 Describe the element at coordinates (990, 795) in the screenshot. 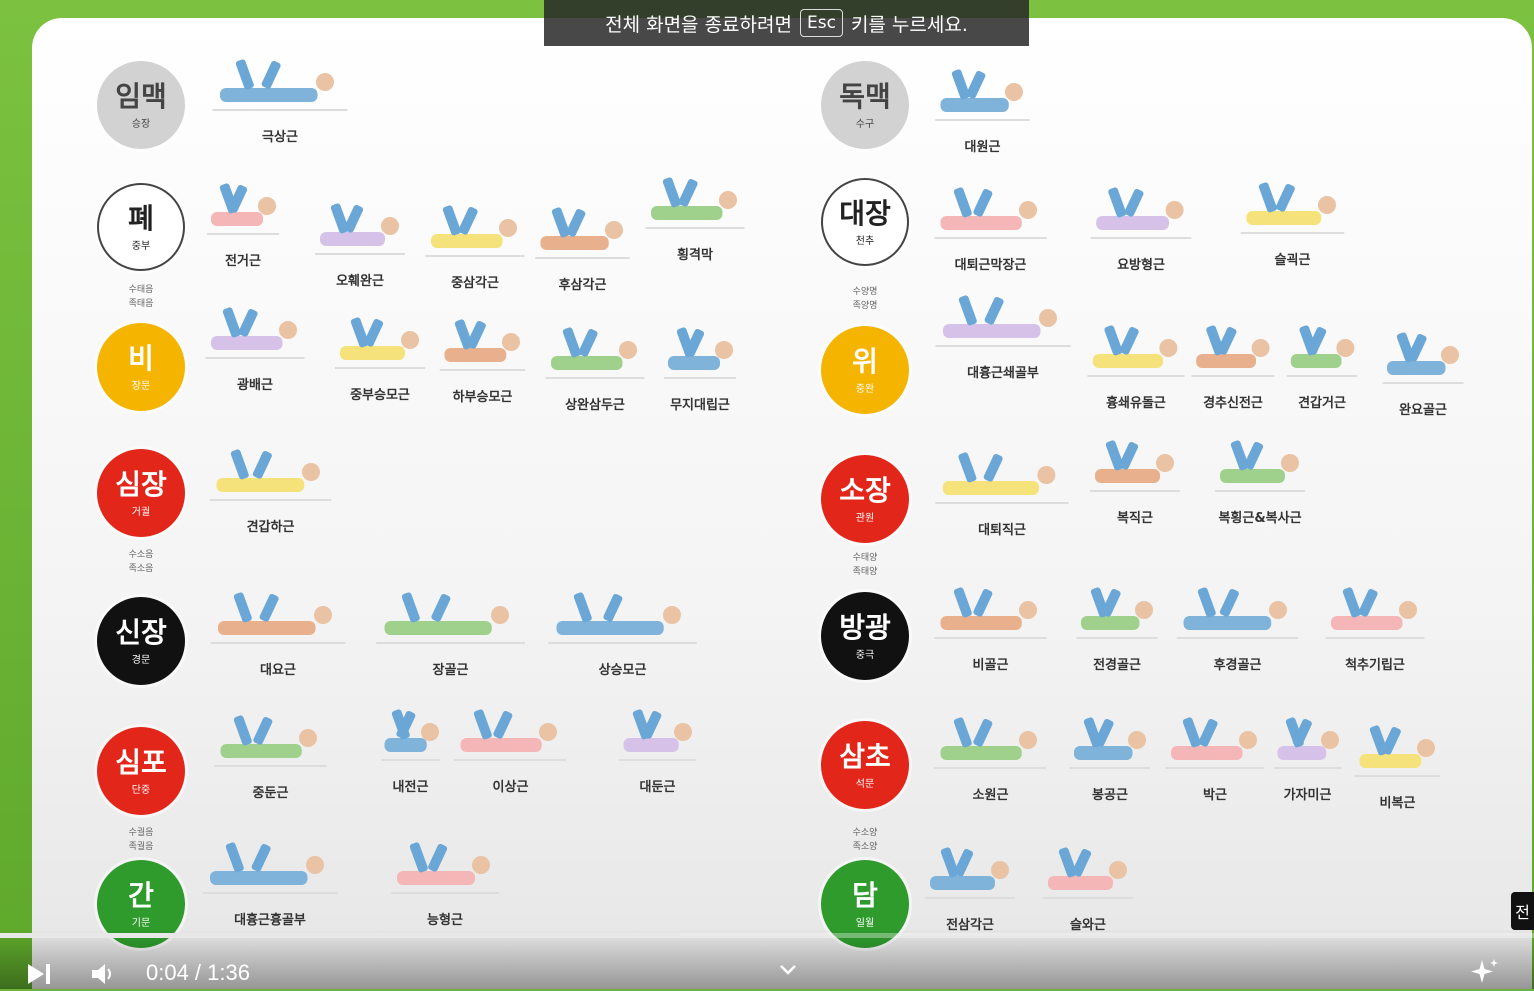

I see `exercise-label: 소원근` at that location.